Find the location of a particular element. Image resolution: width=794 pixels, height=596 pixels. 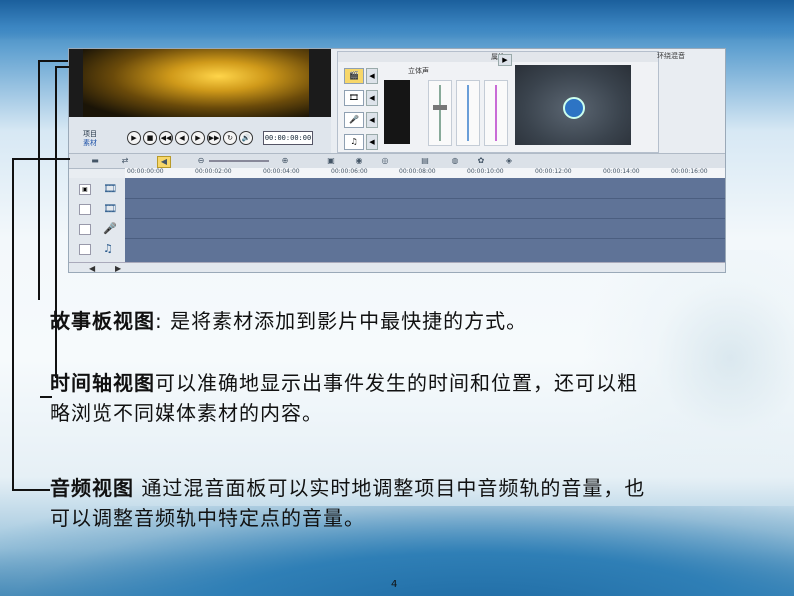

tool-icon: ▤ is located at coordinates (425, 161).